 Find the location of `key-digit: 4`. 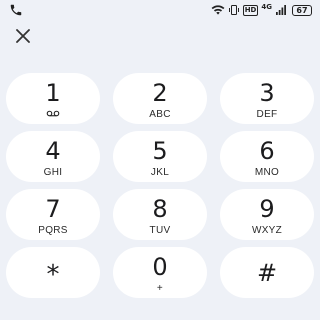

key-digit: 4 is located at coordinates (53, 151).